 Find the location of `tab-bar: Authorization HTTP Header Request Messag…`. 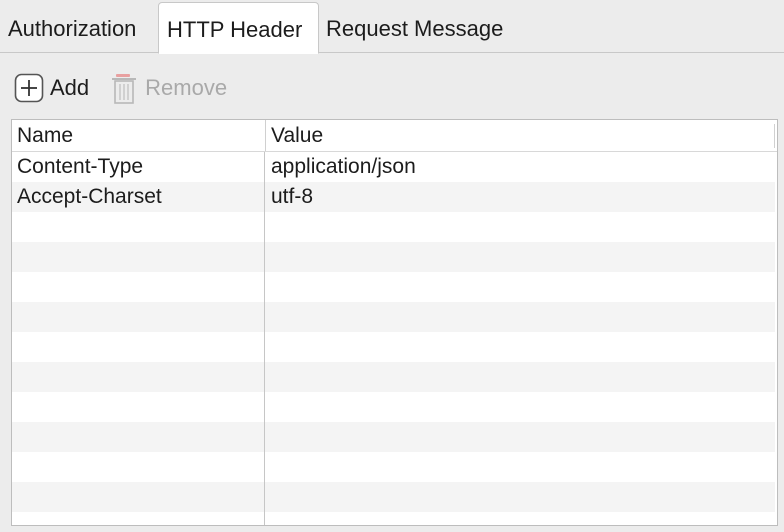

tab-bar: Authorization HTTP Header Request Messag… is located at coordinates (392, 27).